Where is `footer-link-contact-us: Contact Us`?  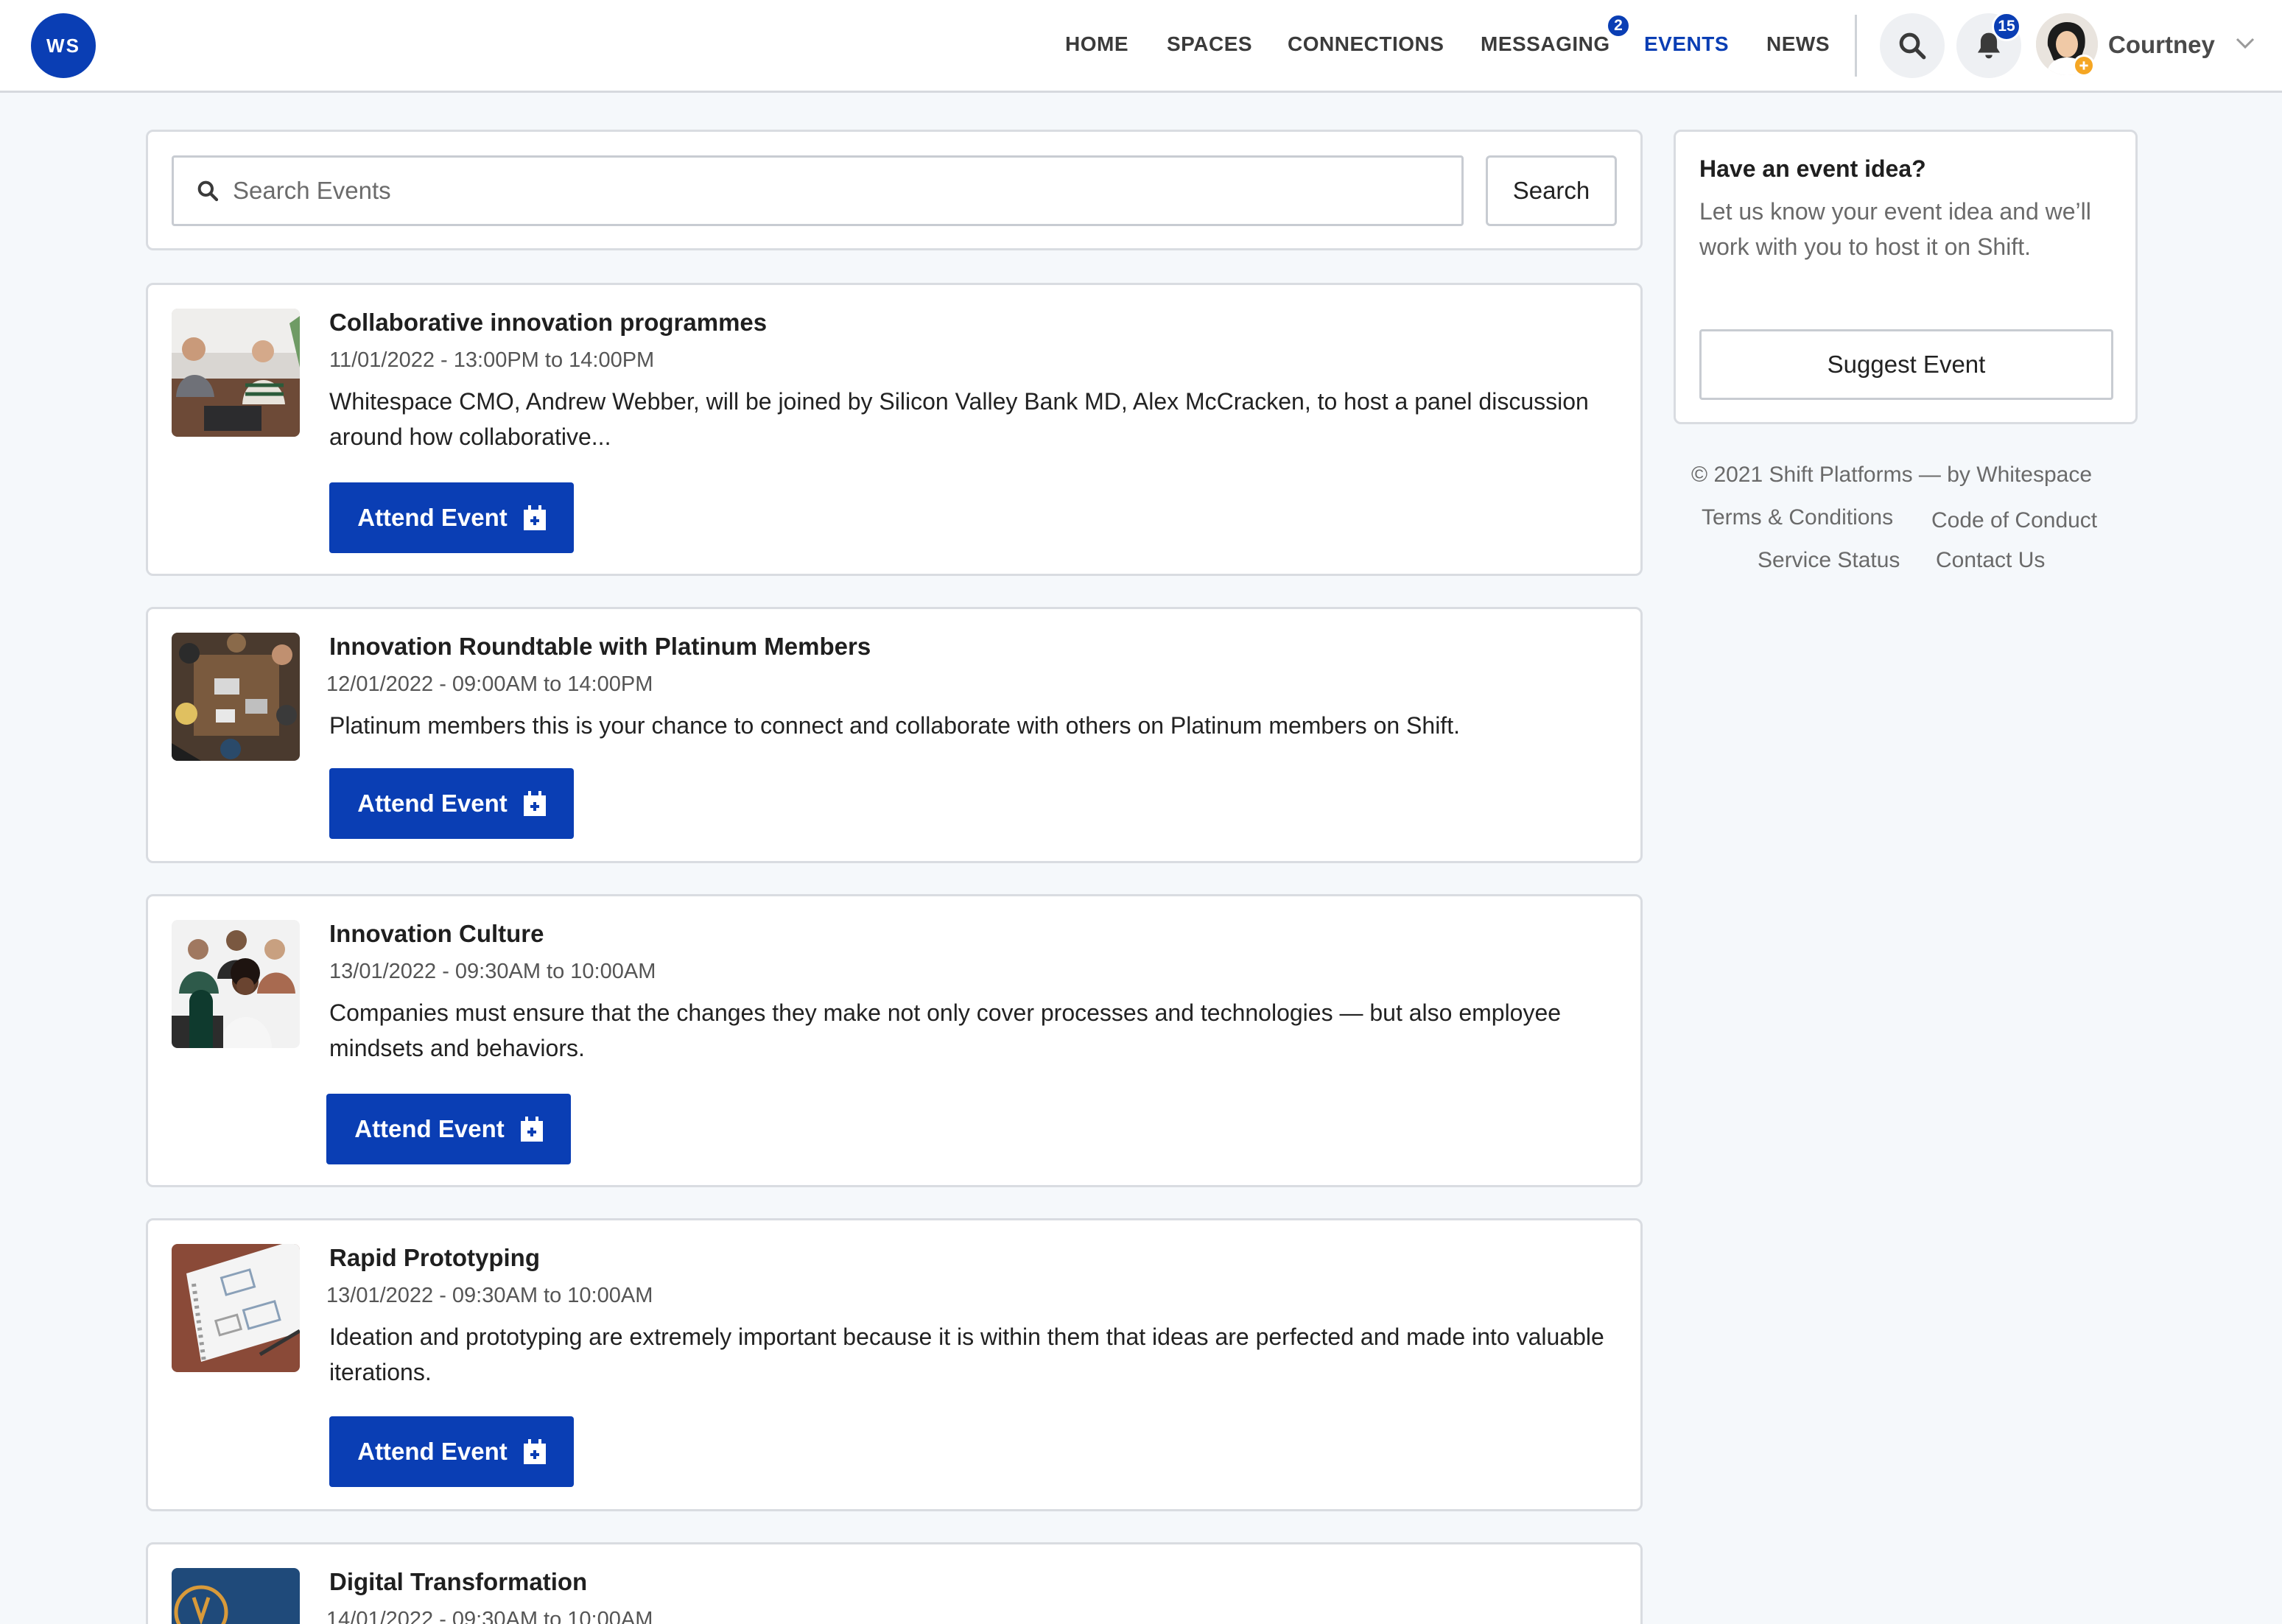 footer-link-contact-us: Contact Us is located at coordinates (1990, 560).